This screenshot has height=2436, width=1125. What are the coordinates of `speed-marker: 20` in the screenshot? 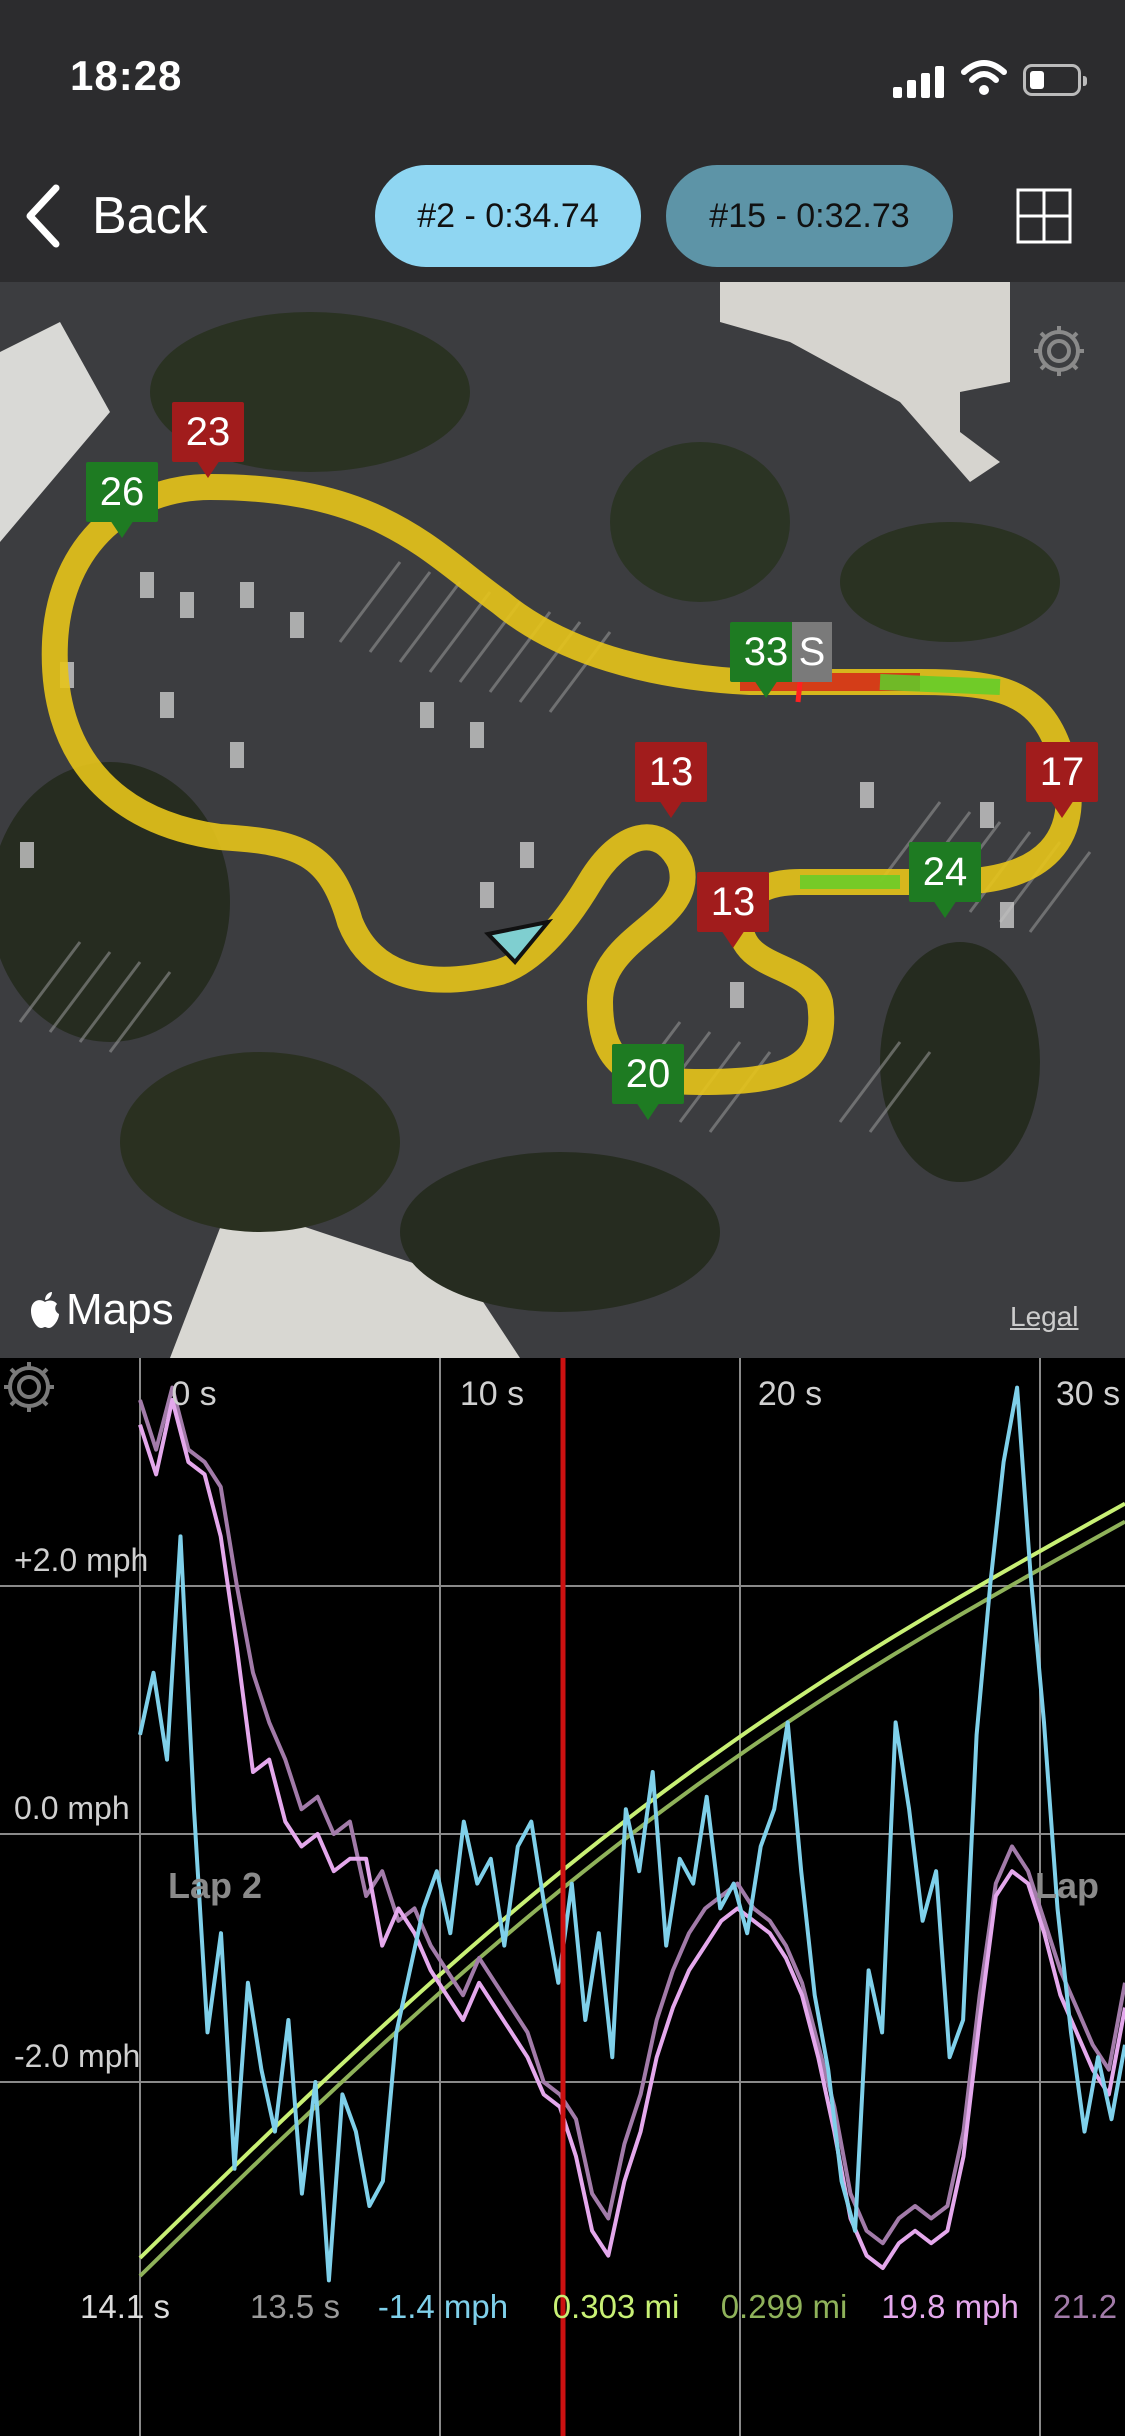 It's located at (648, 1084).